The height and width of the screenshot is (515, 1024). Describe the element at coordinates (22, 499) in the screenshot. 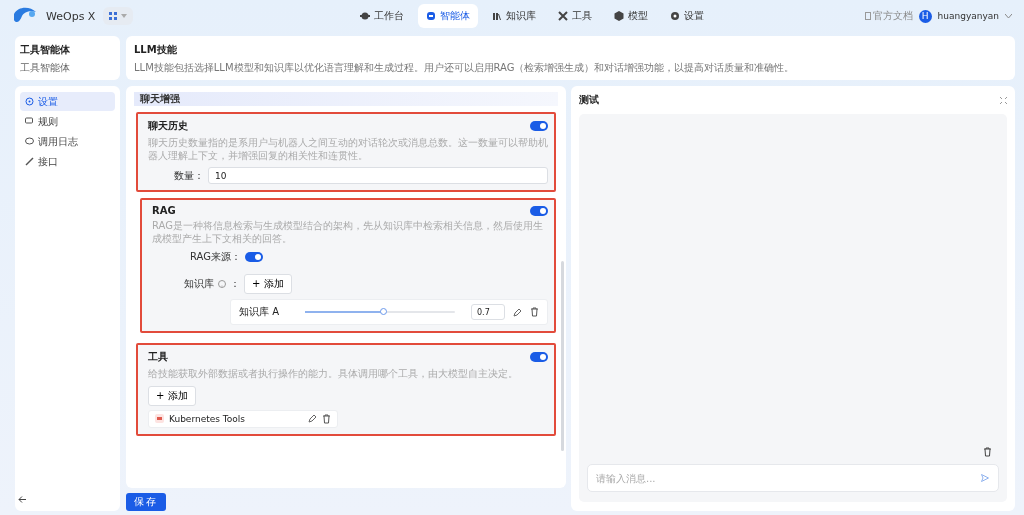

I see `back-arrow-icon` at that location.